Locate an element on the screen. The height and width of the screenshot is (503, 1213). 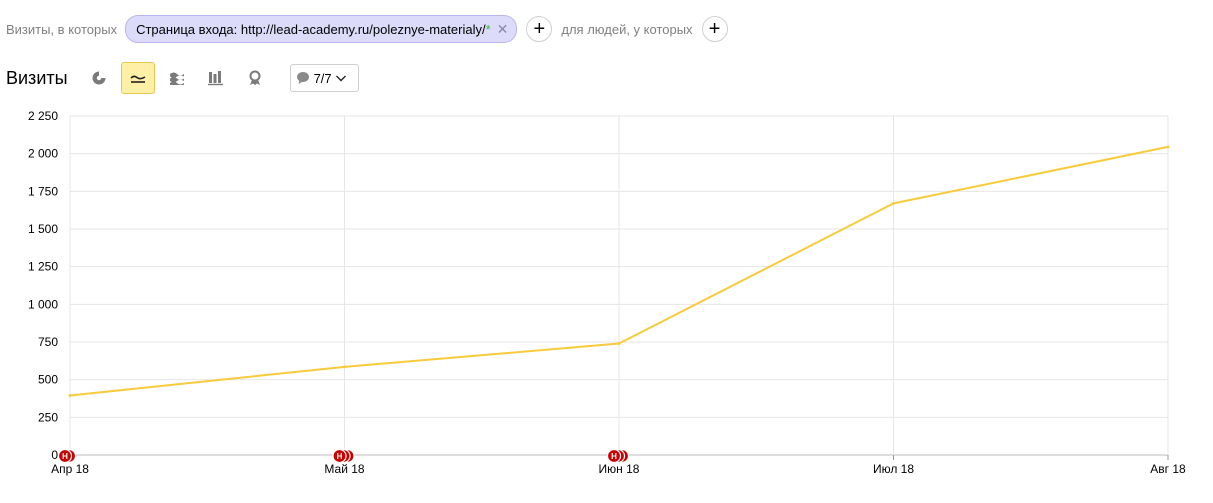
chevron-down-icon is located at coordinates (340, 78).